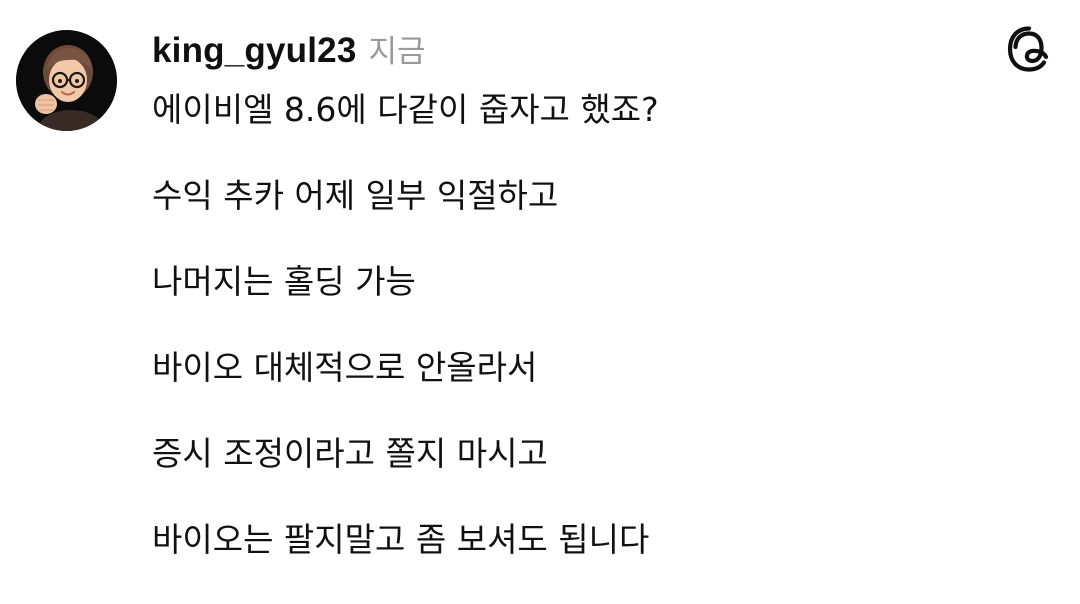 This screenshot has height=604, width=1080. What do you see at coordinates (355, 195) in the screenshot?
I see `post-text-line: 수익 추카 어제 일부 익절하고` at bounding box center [355, 195].